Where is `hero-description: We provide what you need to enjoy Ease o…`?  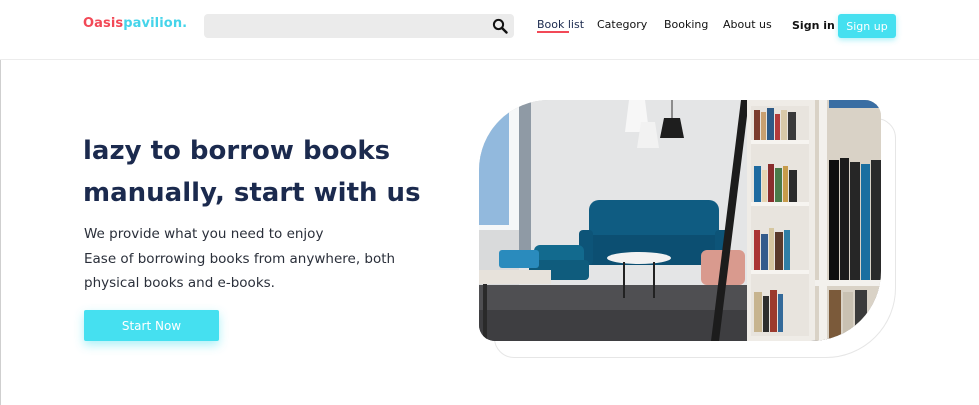
hero-description: We provide what you need to enjoy Ease o… is located at coordinates (264, 259).